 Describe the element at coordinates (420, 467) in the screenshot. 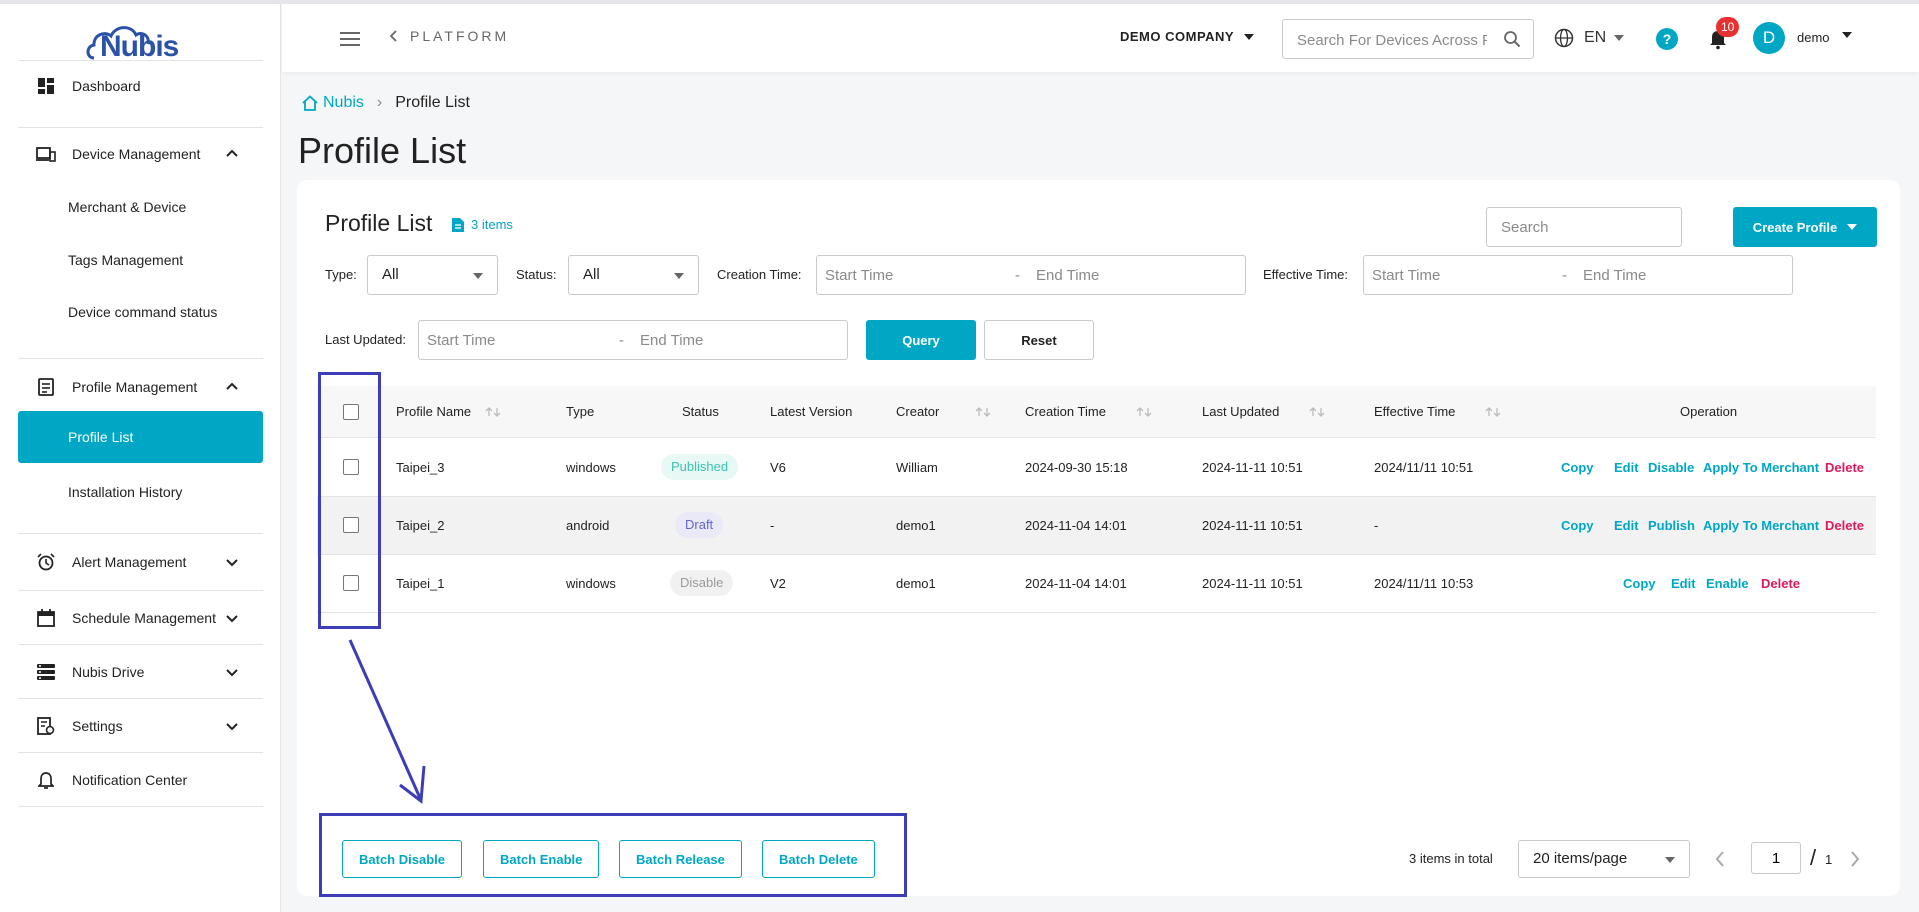

I see `profile-name: Taipei_3` at that location.